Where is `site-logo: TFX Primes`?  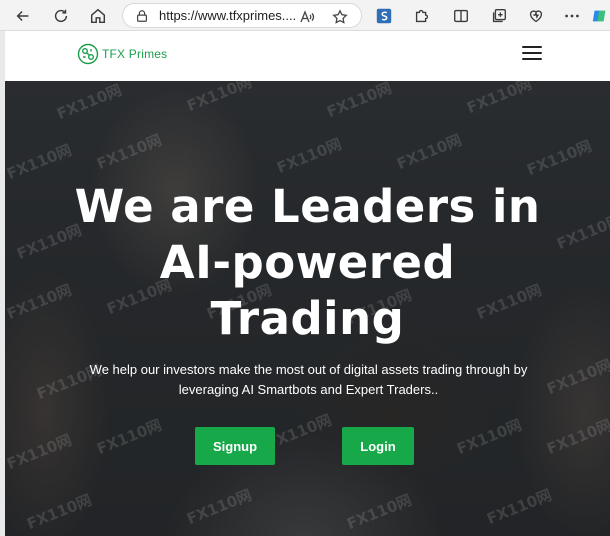 site-logo: TFX Primes is located at coordinates (122, 54).